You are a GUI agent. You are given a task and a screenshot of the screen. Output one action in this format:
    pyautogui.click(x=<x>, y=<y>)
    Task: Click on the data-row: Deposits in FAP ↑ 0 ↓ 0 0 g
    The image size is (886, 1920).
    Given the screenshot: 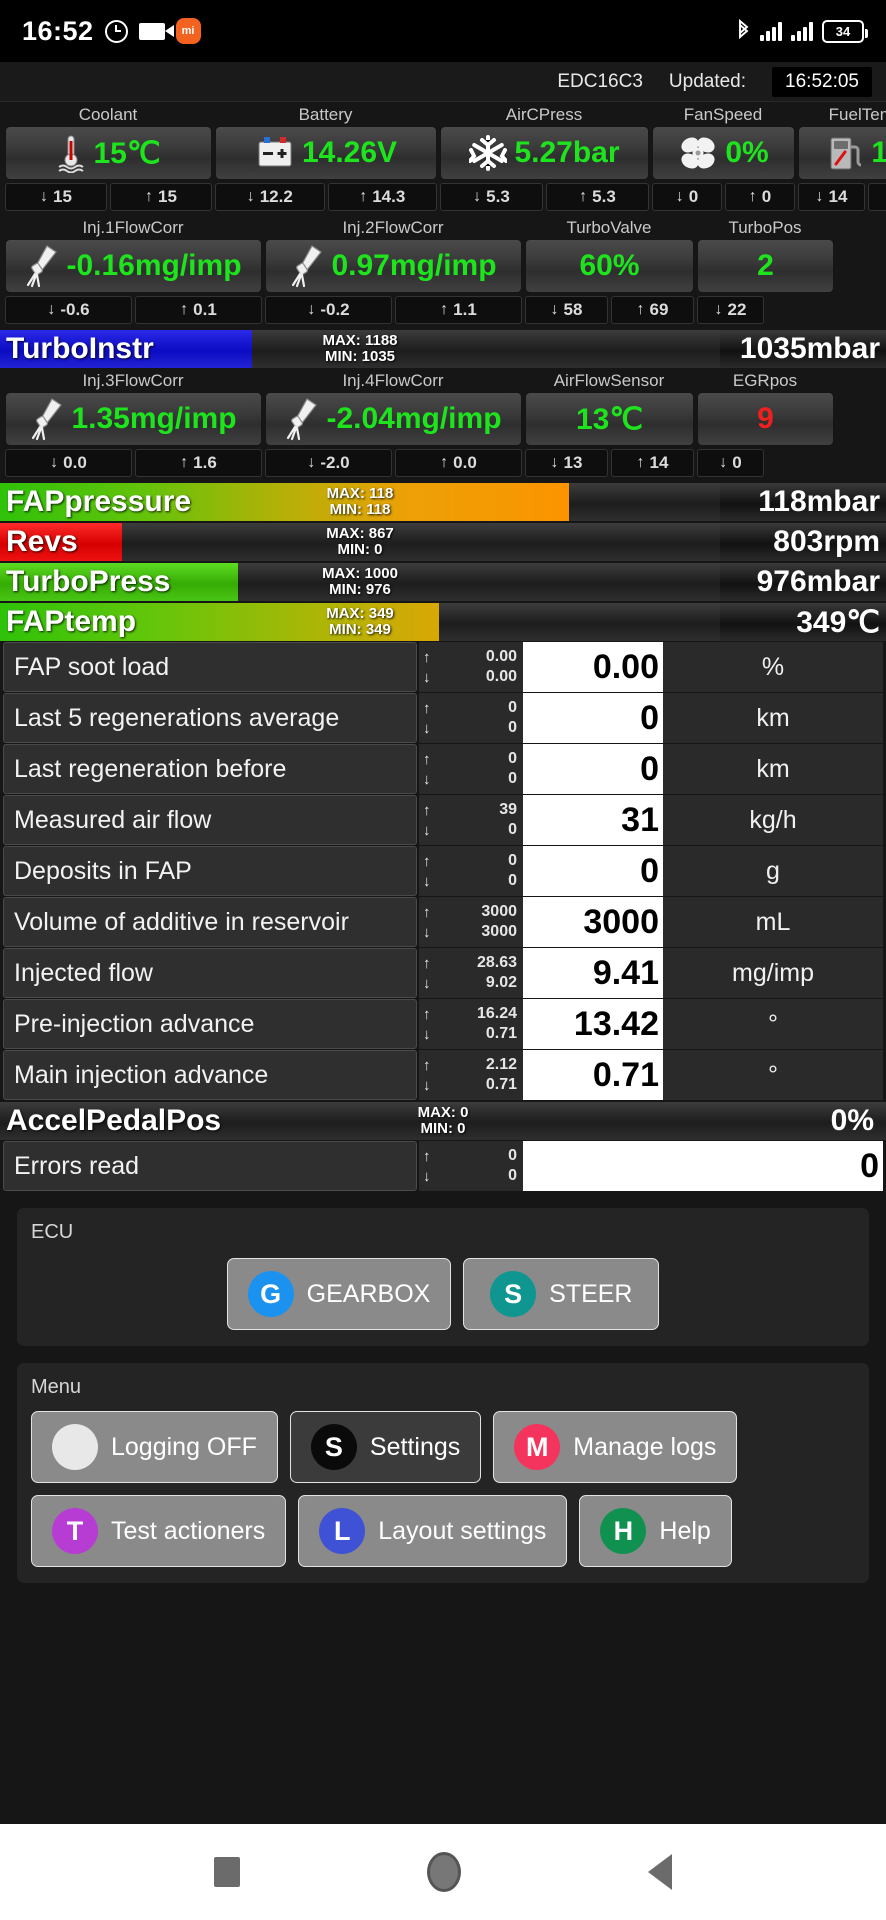 What is the action you would take?
    pyautogui.click(x=443, y=871)
    